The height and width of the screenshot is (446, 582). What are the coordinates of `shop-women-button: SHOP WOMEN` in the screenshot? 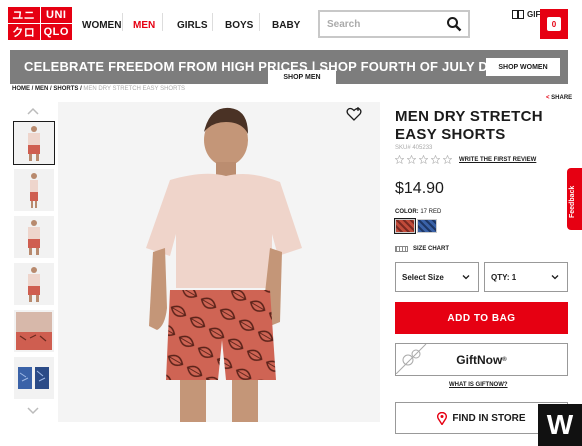 It's located at (523, 67).